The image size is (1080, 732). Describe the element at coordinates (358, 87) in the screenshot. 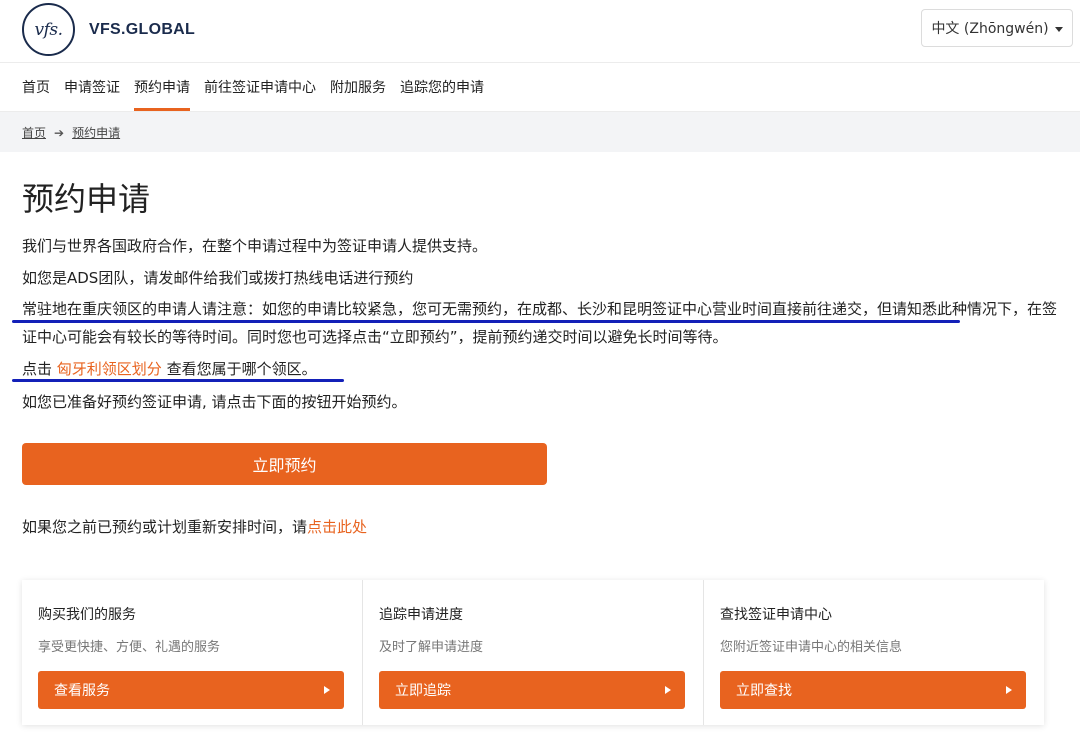

I see `nav-item-additional-services: 附加服务` at that location.